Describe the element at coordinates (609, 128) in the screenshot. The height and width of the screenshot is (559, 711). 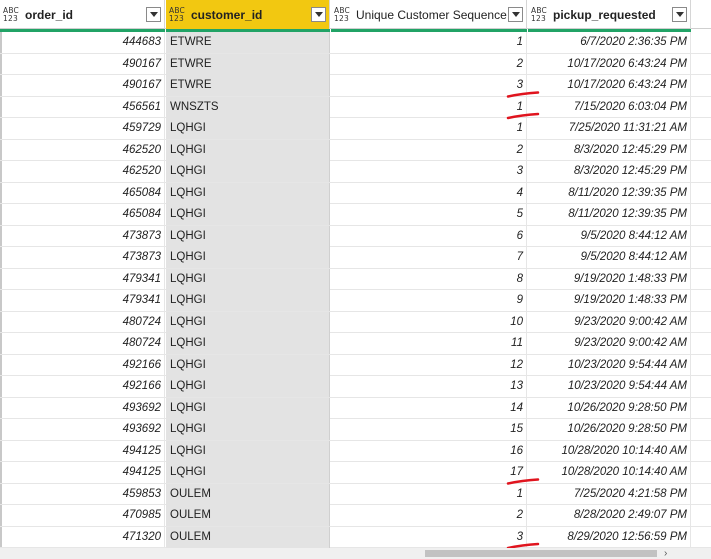
I see `table-cell-pickup: 7/25/2020 11:31:21 AM` at that location.